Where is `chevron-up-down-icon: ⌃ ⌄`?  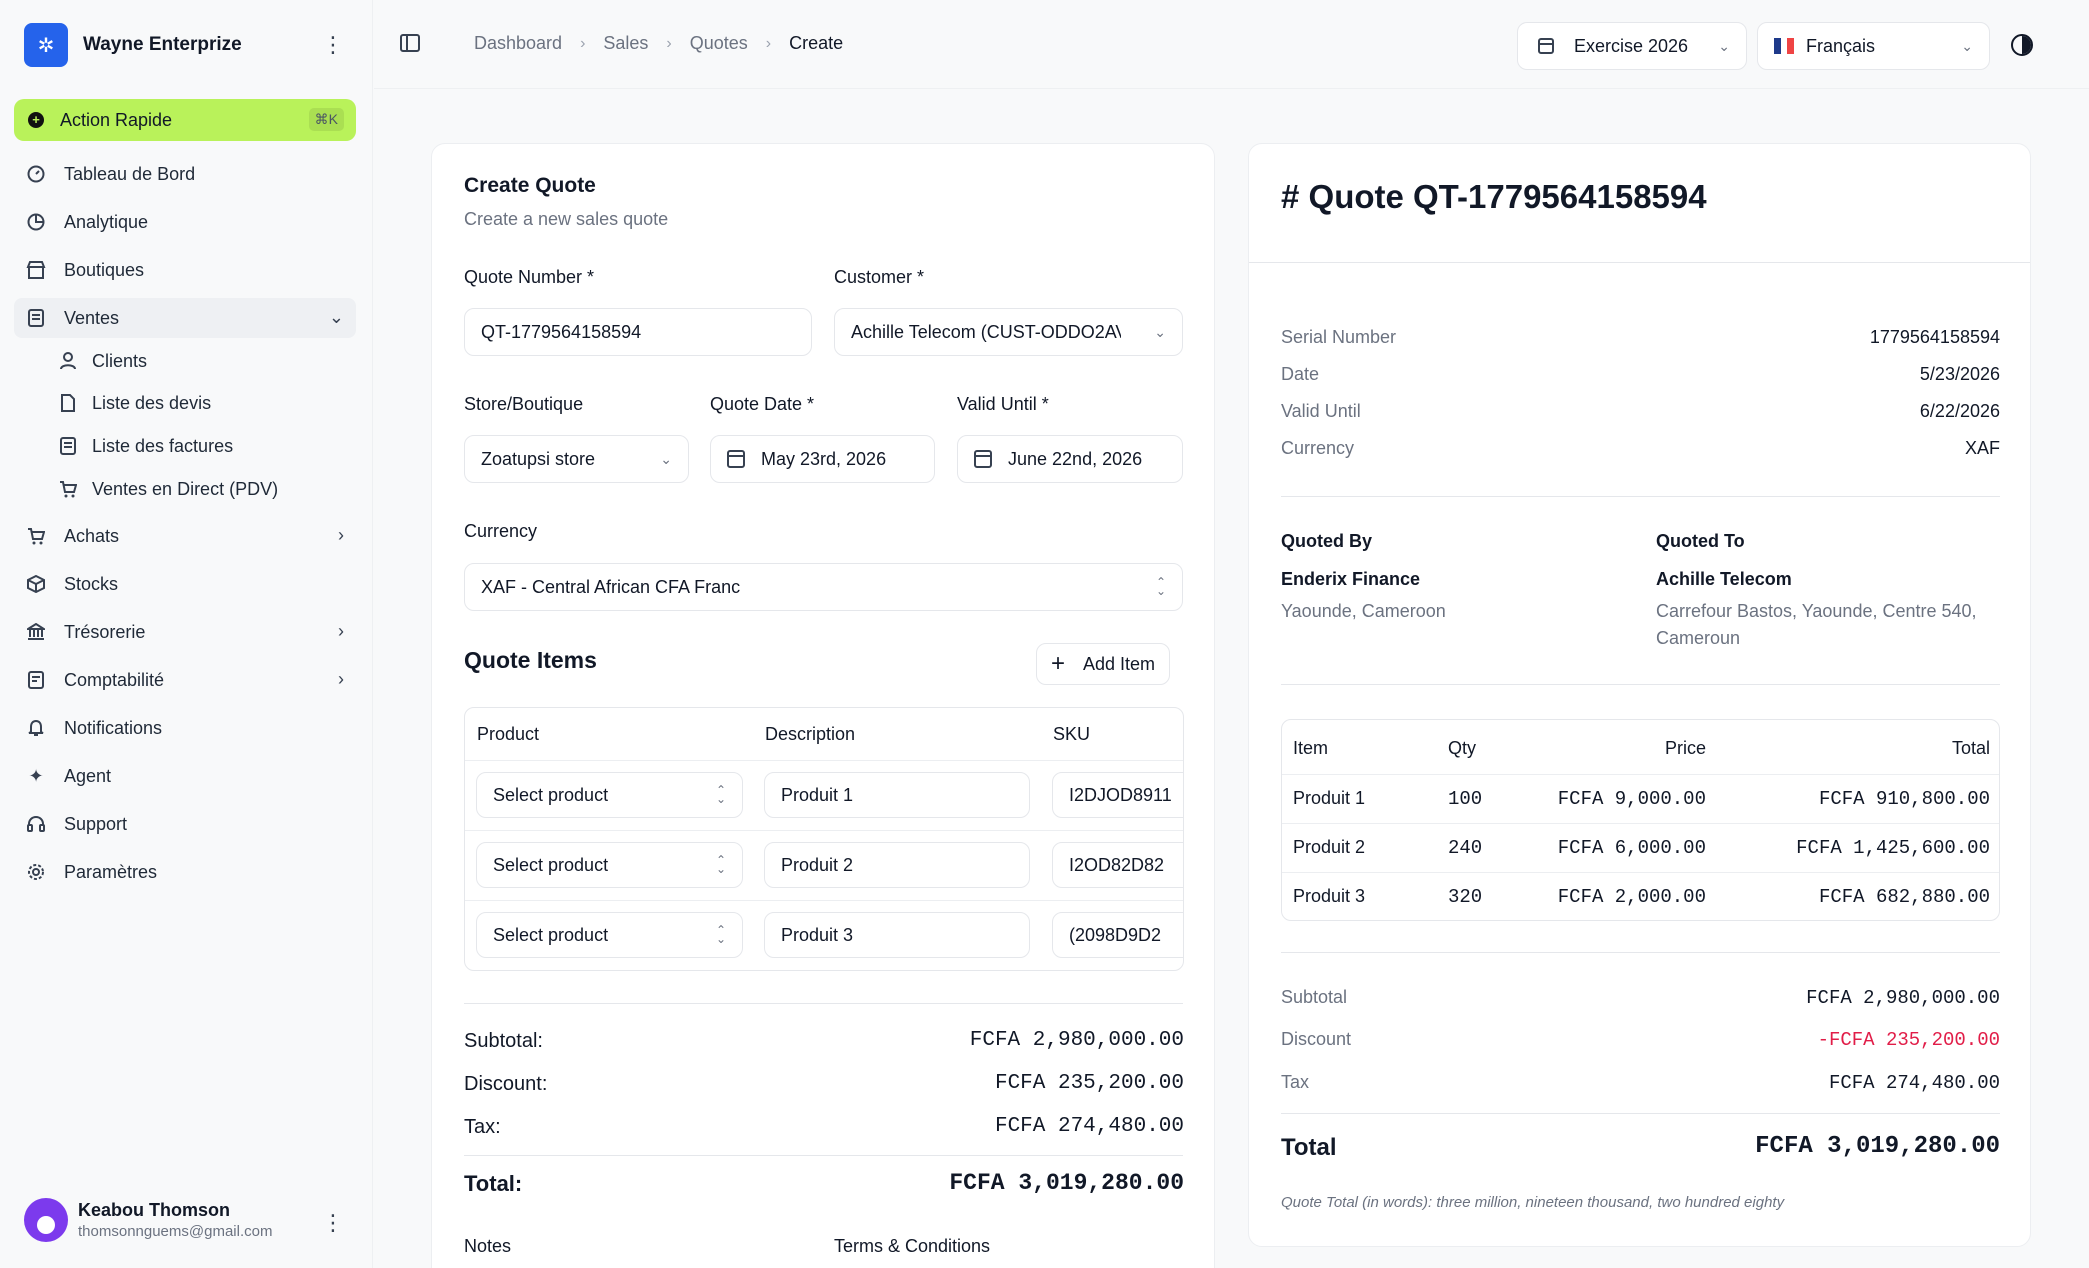
chevron-up-down-icon: ⌃ ⌄ is located at coordinates (720, 794).